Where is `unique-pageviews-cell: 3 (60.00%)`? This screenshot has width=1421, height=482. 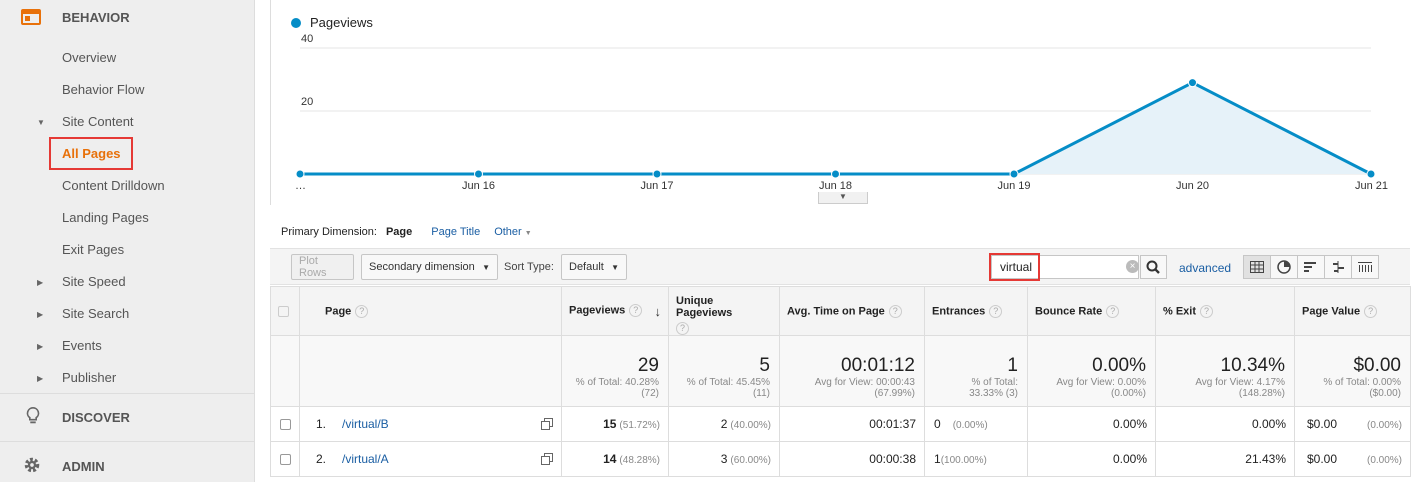
unique-pageviews-cell: 3 (60.00%) is located at coordinates (724, 459).